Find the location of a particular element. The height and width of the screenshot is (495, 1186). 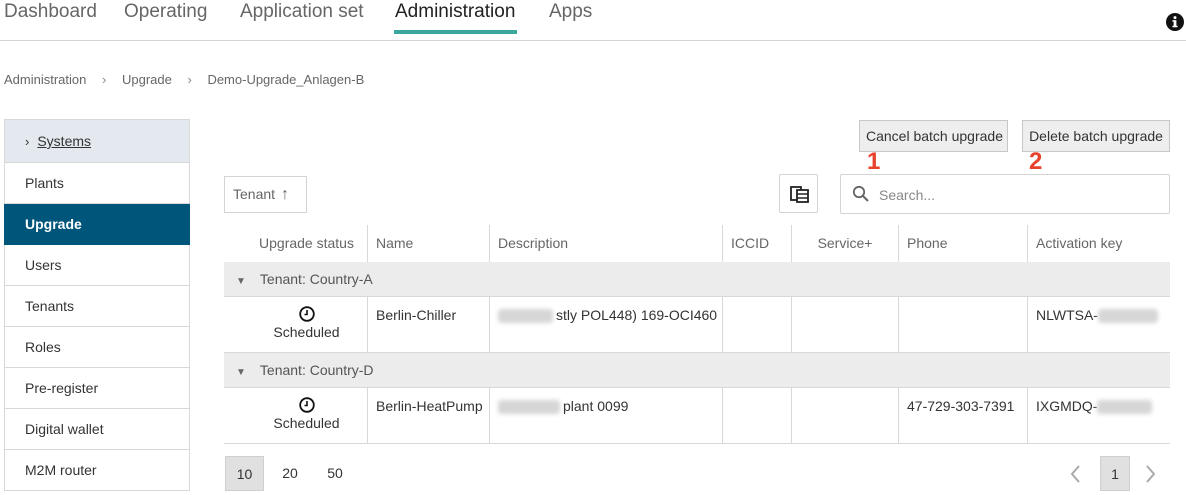

page-number-current: 1 is located at coordinates (1115, 473).